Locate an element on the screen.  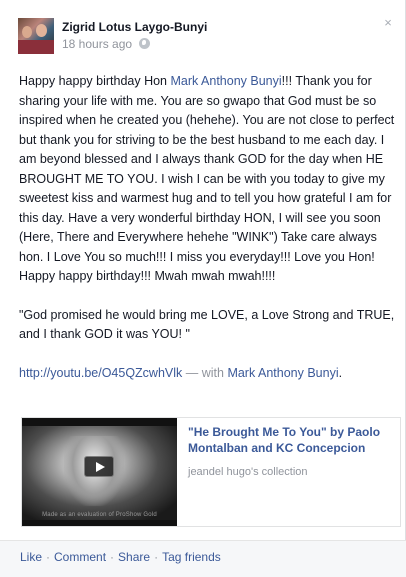
with-text: — with is located at coordinates (205, 372).